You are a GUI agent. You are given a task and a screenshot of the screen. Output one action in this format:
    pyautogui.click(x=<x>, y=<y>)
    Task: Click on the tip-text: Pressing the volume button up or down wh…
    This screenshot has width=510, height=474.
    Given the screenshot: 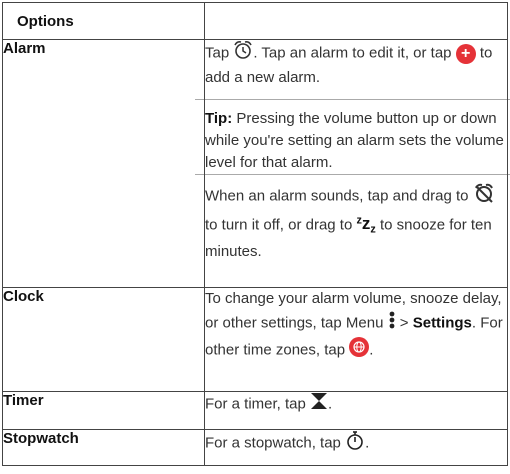 What is the action you would take?
    pyautogui.click(x=354, y=140)
    